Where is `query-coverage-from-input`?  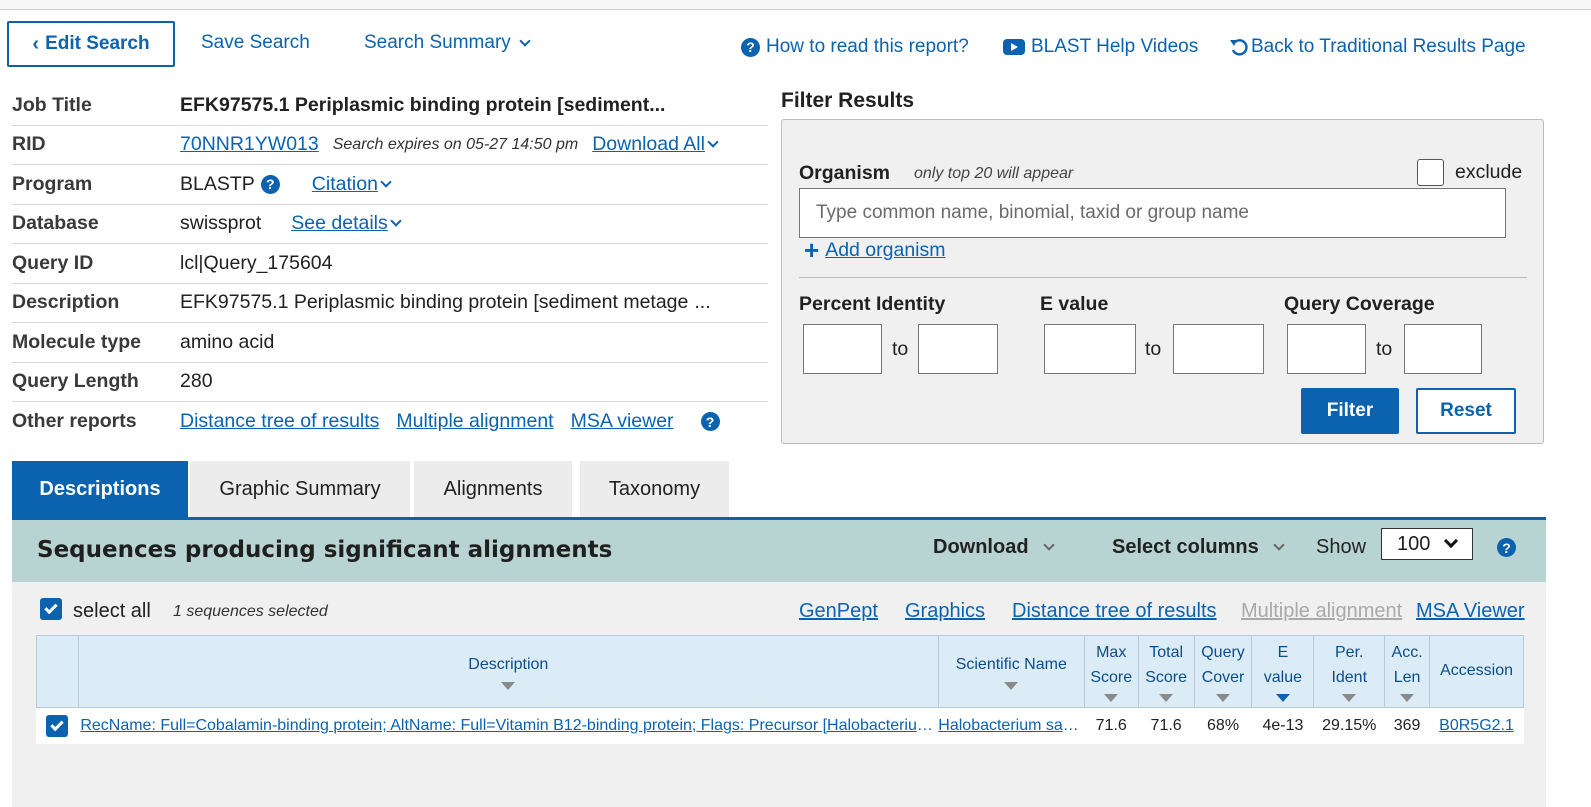
query-coverage-from-input is located at coordinates (1326, 349).